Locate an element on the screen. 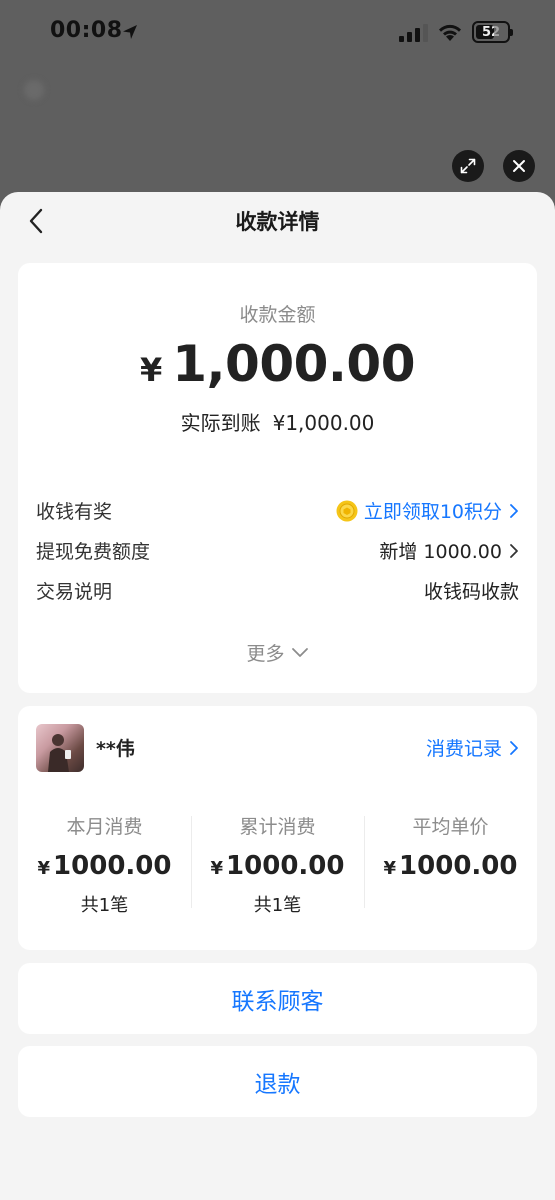 The width and height of the screenshot is (555, 1200). reward-row: 收钱有奖 立即领取10积分 is located at coordinates (277, 510).